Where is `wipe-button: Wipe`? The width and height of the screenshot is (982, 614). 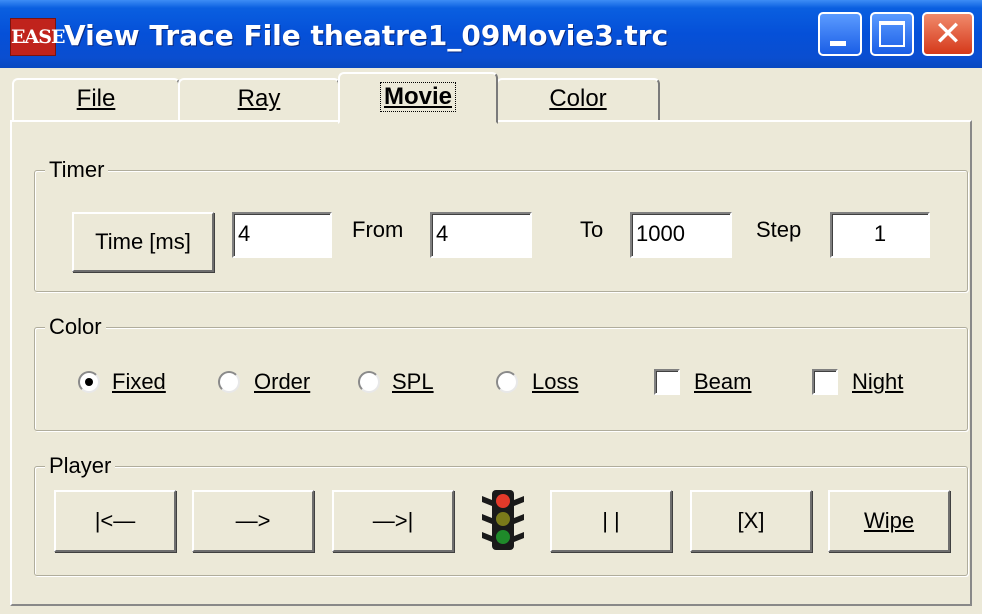 wipe-button: Wipe is located at coordinates (889, 521).